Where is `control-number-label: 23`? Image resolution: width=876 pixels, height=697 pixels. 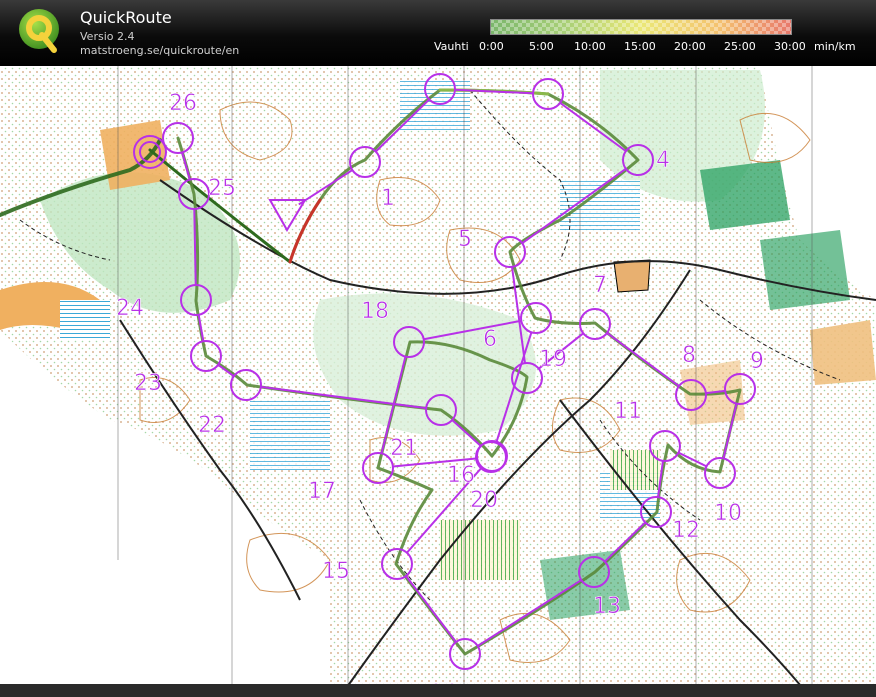
control-number-label: 23 is located at coordinates (148, 383).